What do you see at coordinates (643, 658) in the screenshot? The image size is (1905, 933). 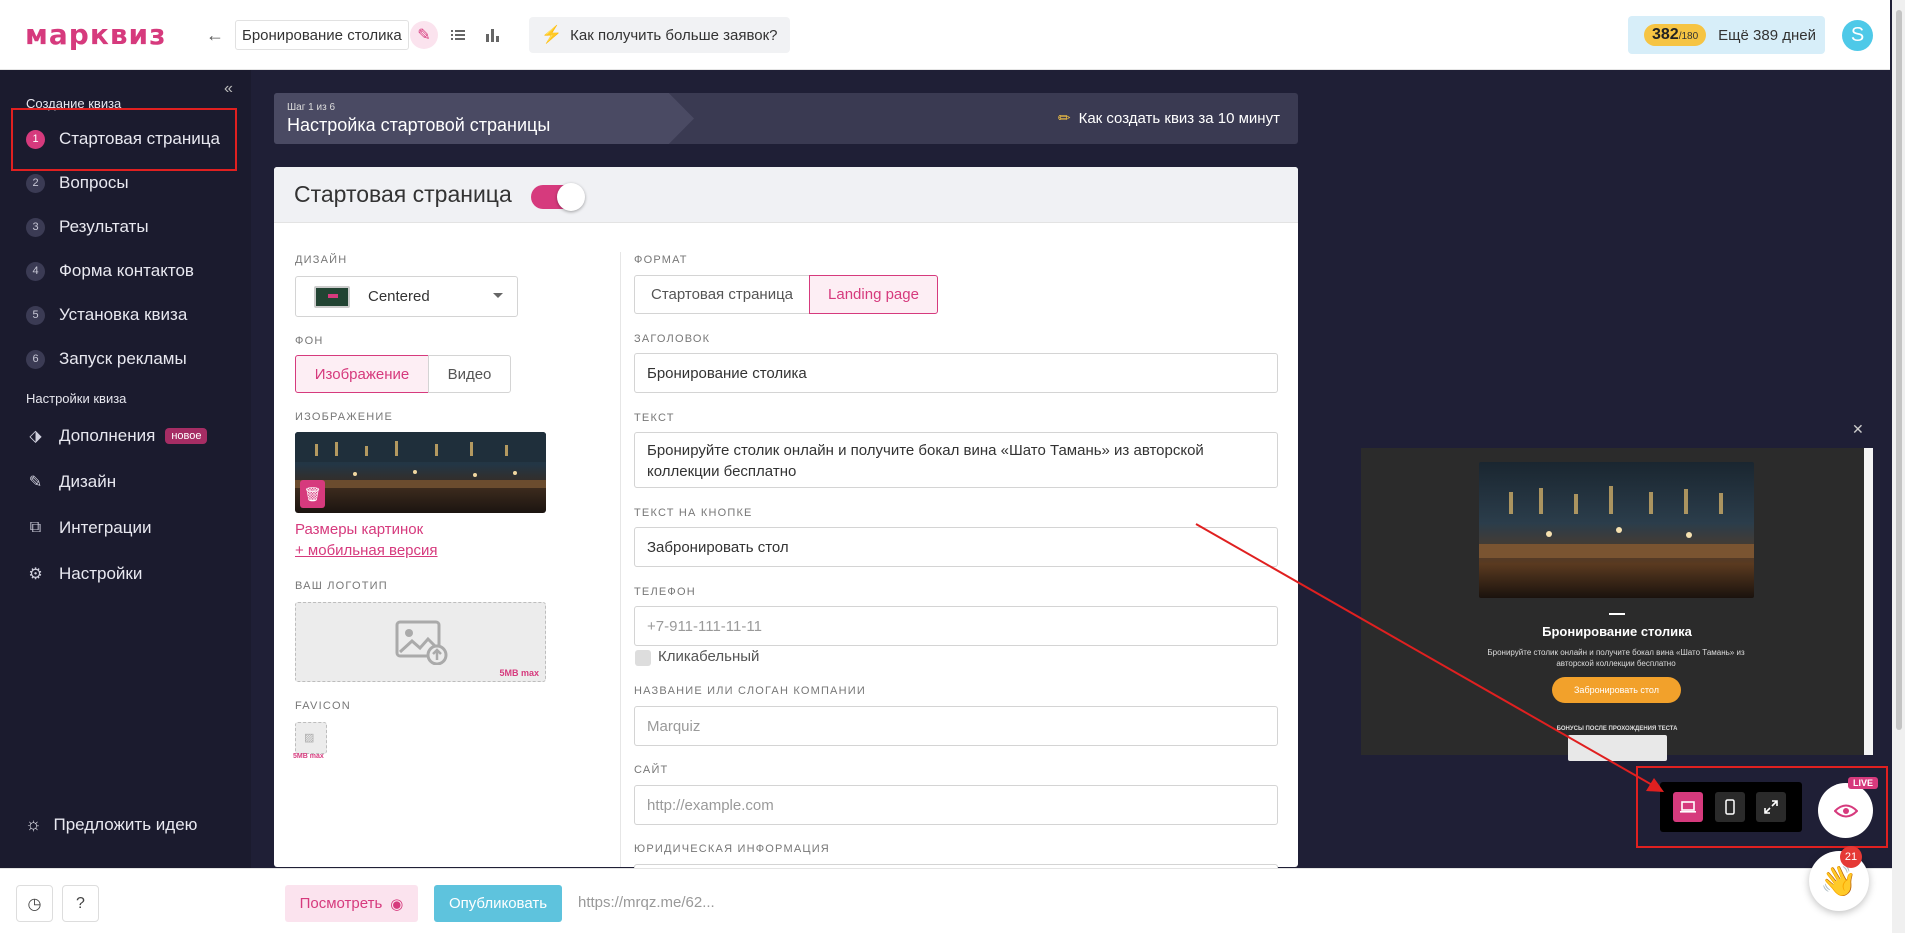 I see `clickable-checkbox` at bounding box center [643, 658].